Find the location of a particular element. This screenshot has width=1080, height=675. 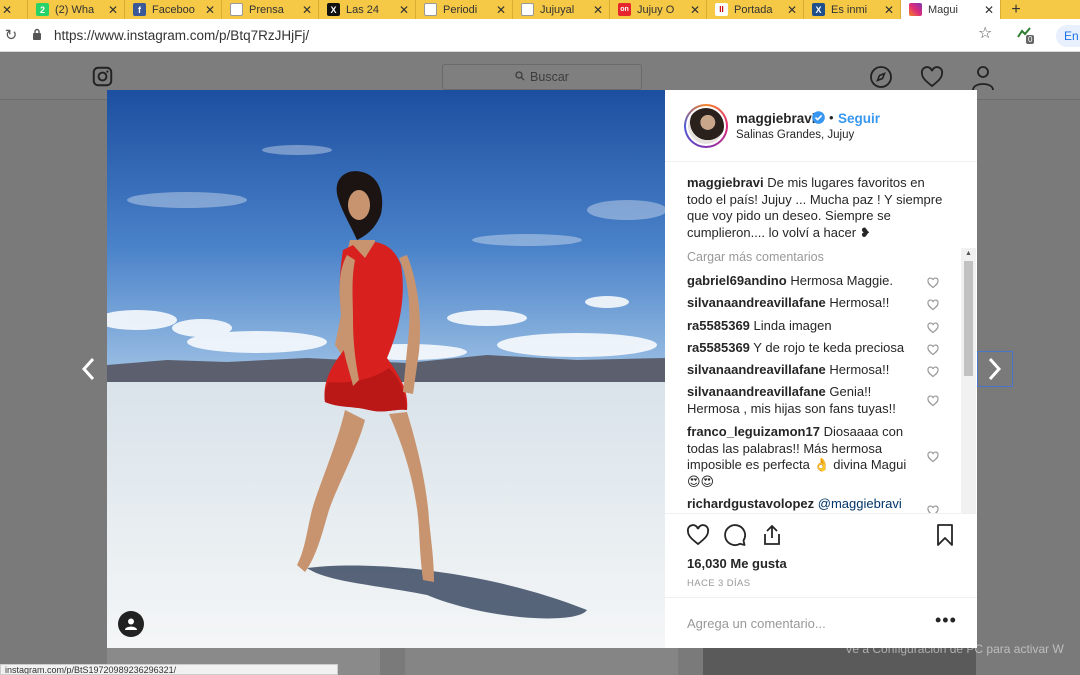

share-icon is located at coordinates (772, 535).